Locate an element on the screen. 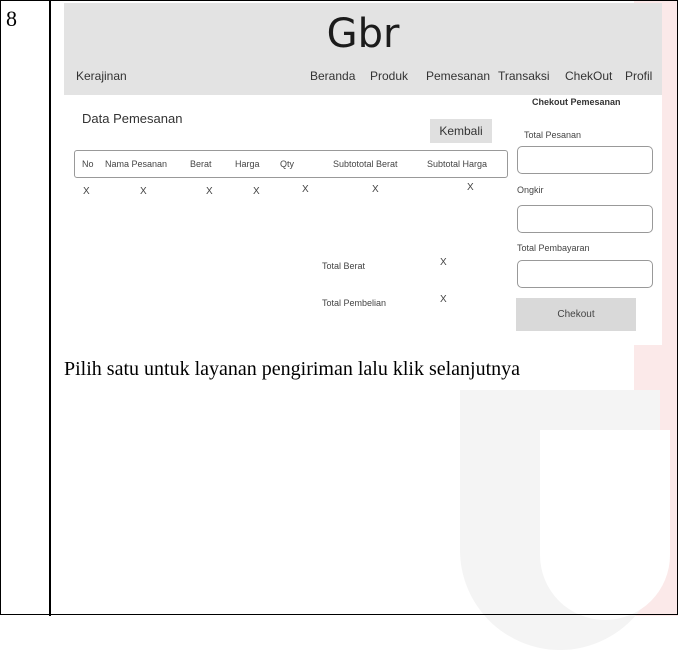  cell-nama-pesanan: X is located at coordinates (143, 191).